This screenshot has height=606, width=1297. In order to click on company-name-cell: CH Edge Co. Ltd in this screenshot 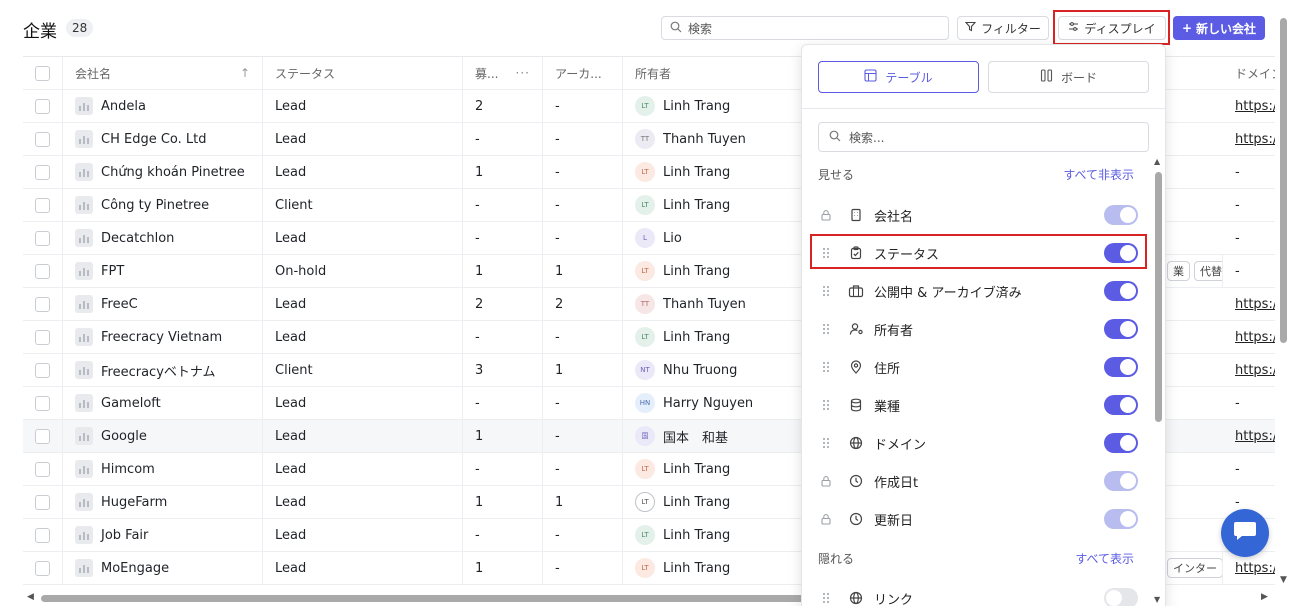, I will do `click(163, 139)`.